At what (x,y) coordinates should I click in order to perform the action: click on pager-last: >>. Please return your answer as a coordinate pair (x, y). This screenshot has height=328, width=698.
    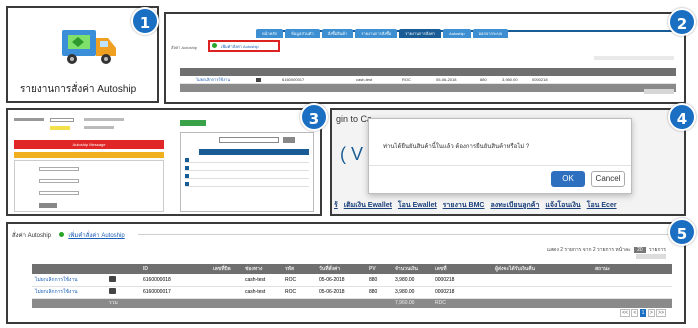
    Looking at the image, I should click on (661, 313).